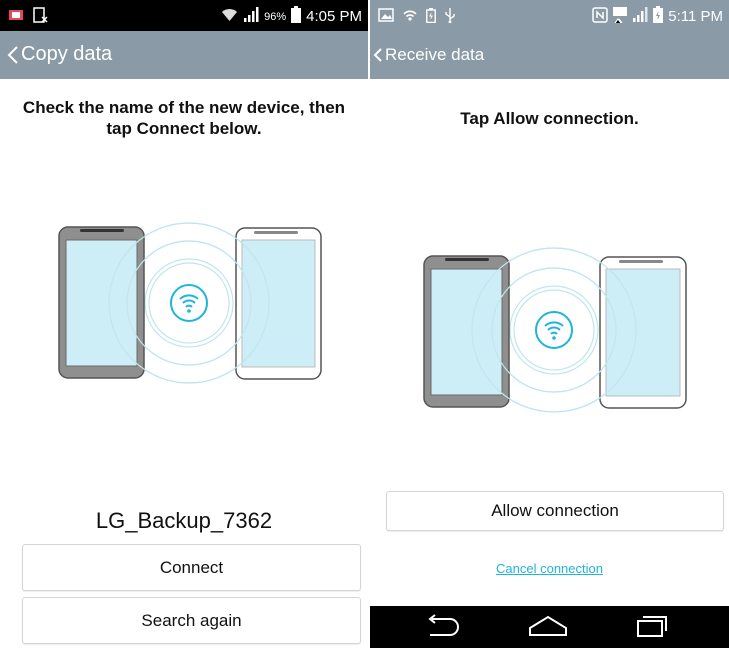  Describe the element at coordinates (13, 55) in the screenshot. I see `back-chevron-icon` at that location.